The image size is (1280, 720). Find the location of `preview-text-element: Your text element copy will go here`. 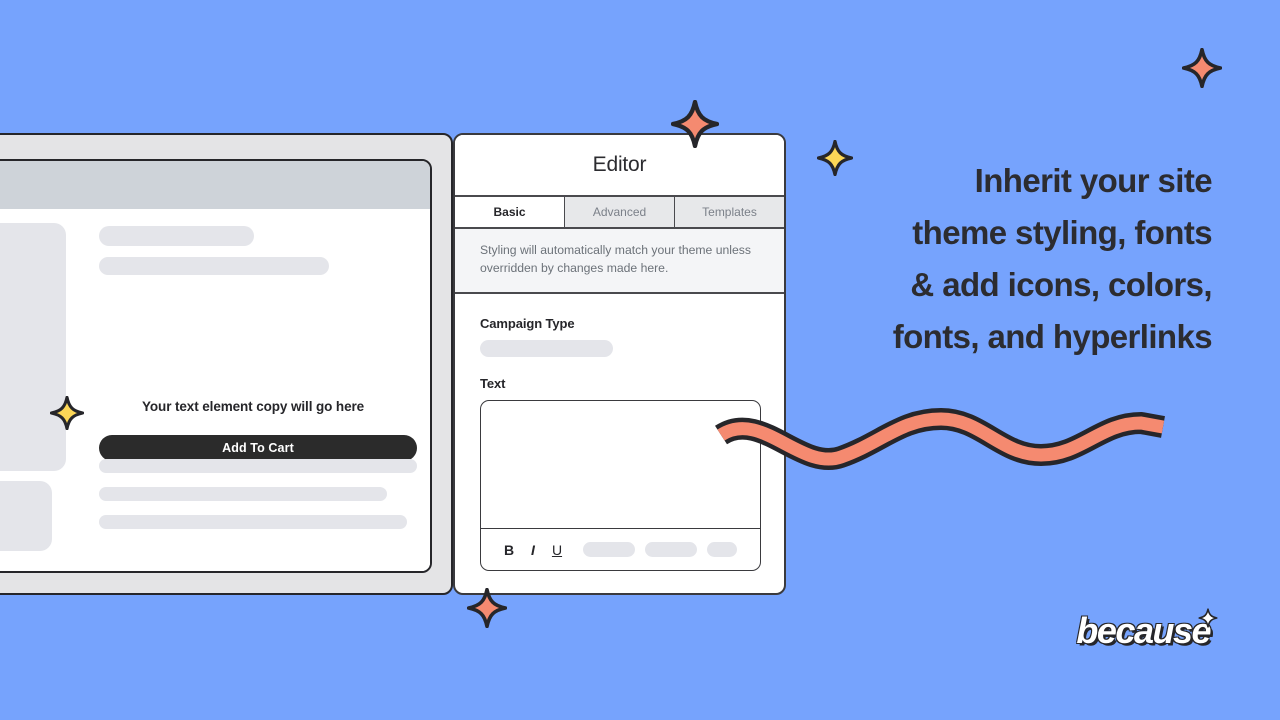

preview-text-element: Your text element copy will go here is located at coordinates (253, 406).